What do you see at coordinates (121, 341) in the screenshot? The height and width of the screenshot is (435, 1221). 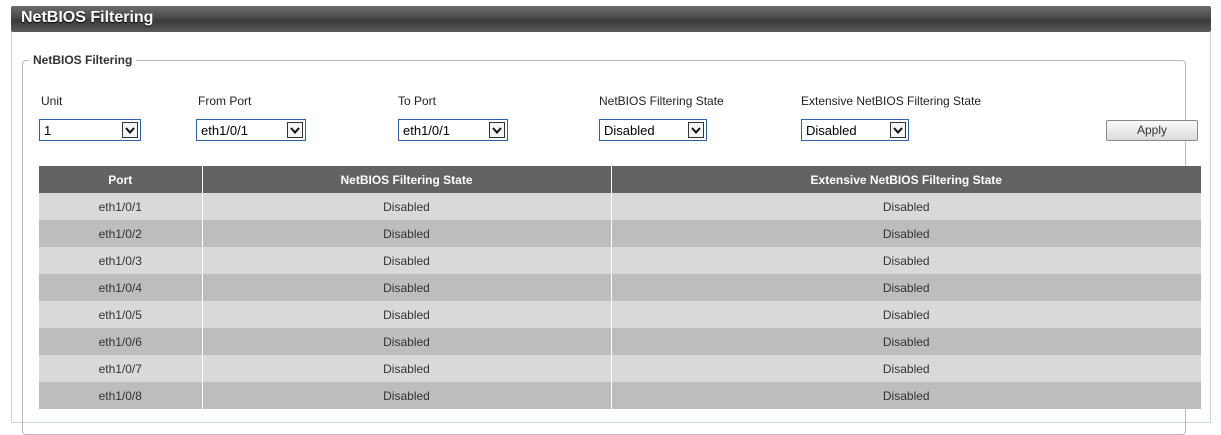 I see `cell-port: eth1/0/6` at bounding box center [121, 341].